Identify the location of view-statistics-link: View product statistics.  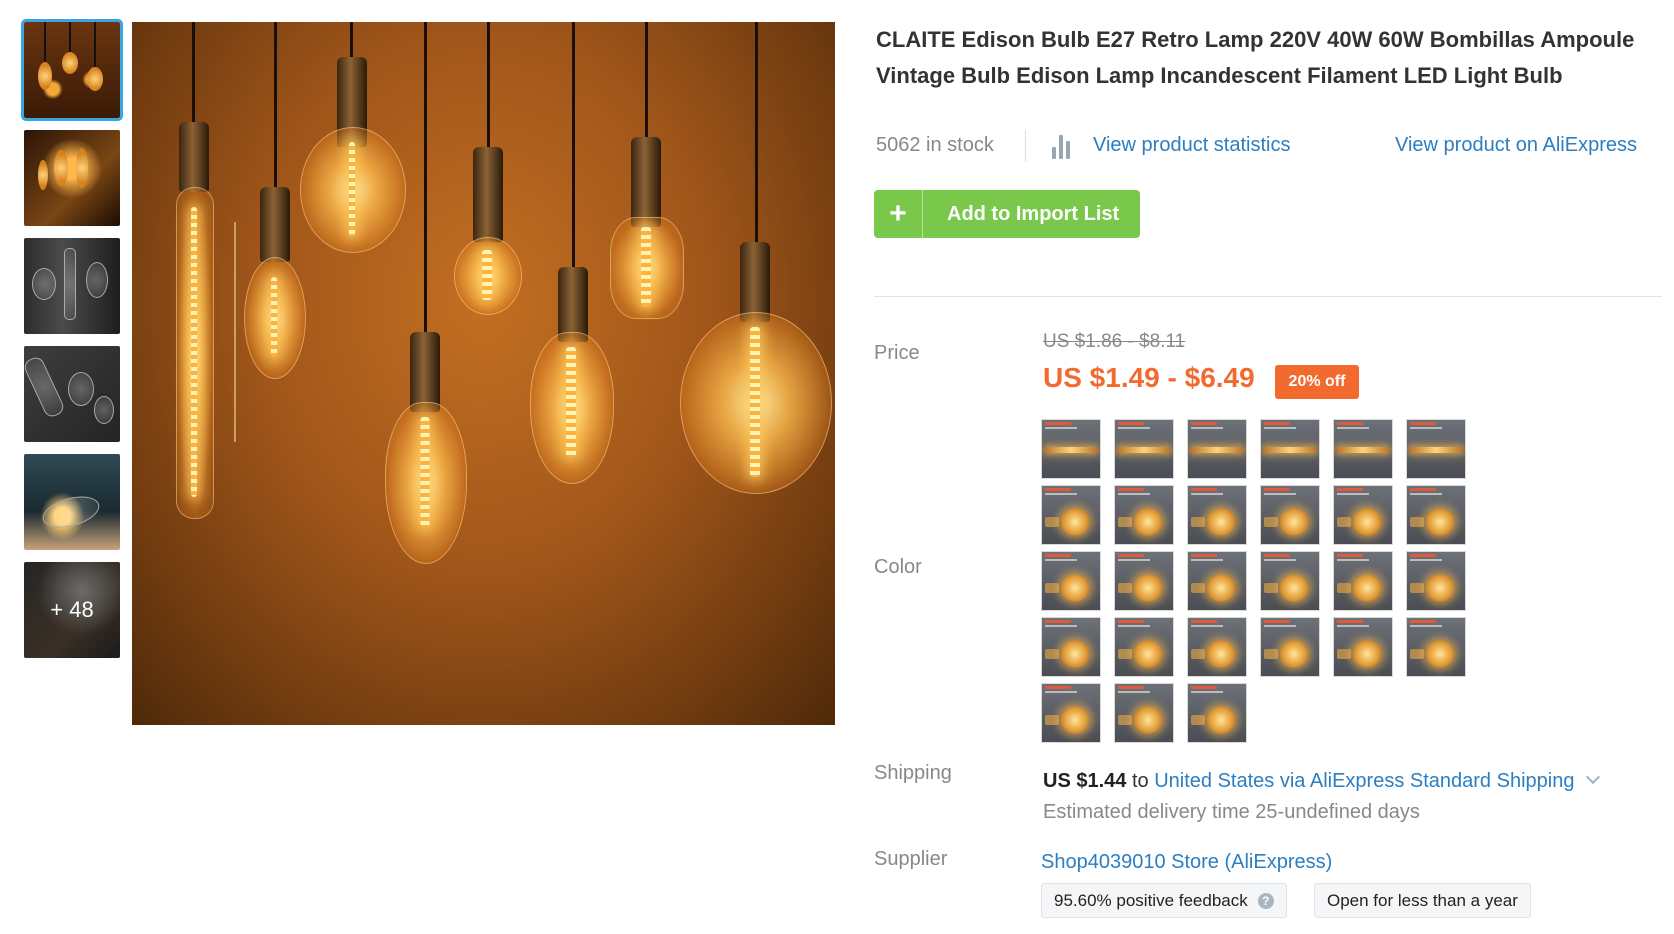
(1192, 145).